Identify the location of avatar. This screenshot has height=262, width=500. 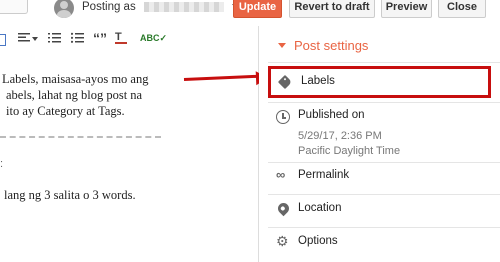
(64, 9).